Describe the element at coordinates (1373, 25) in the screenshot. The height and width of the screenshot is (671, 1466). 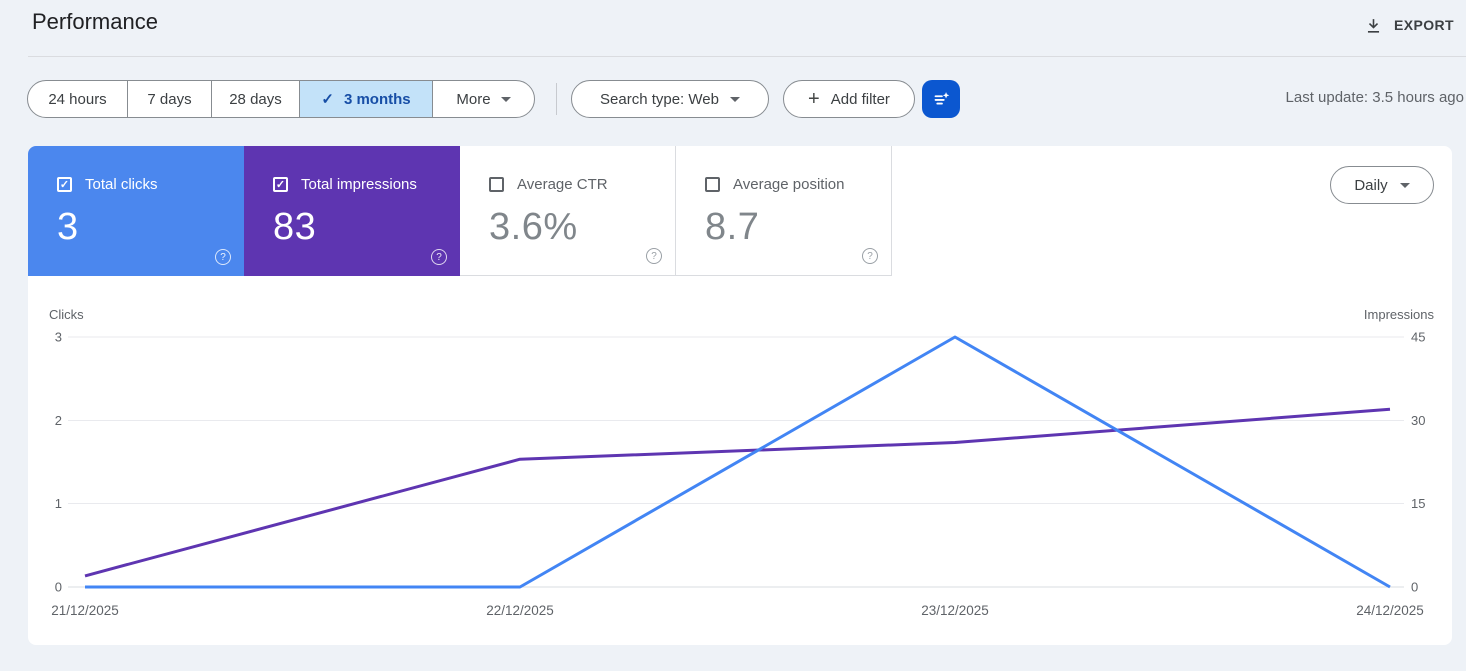
I see `download-icon` at that location.